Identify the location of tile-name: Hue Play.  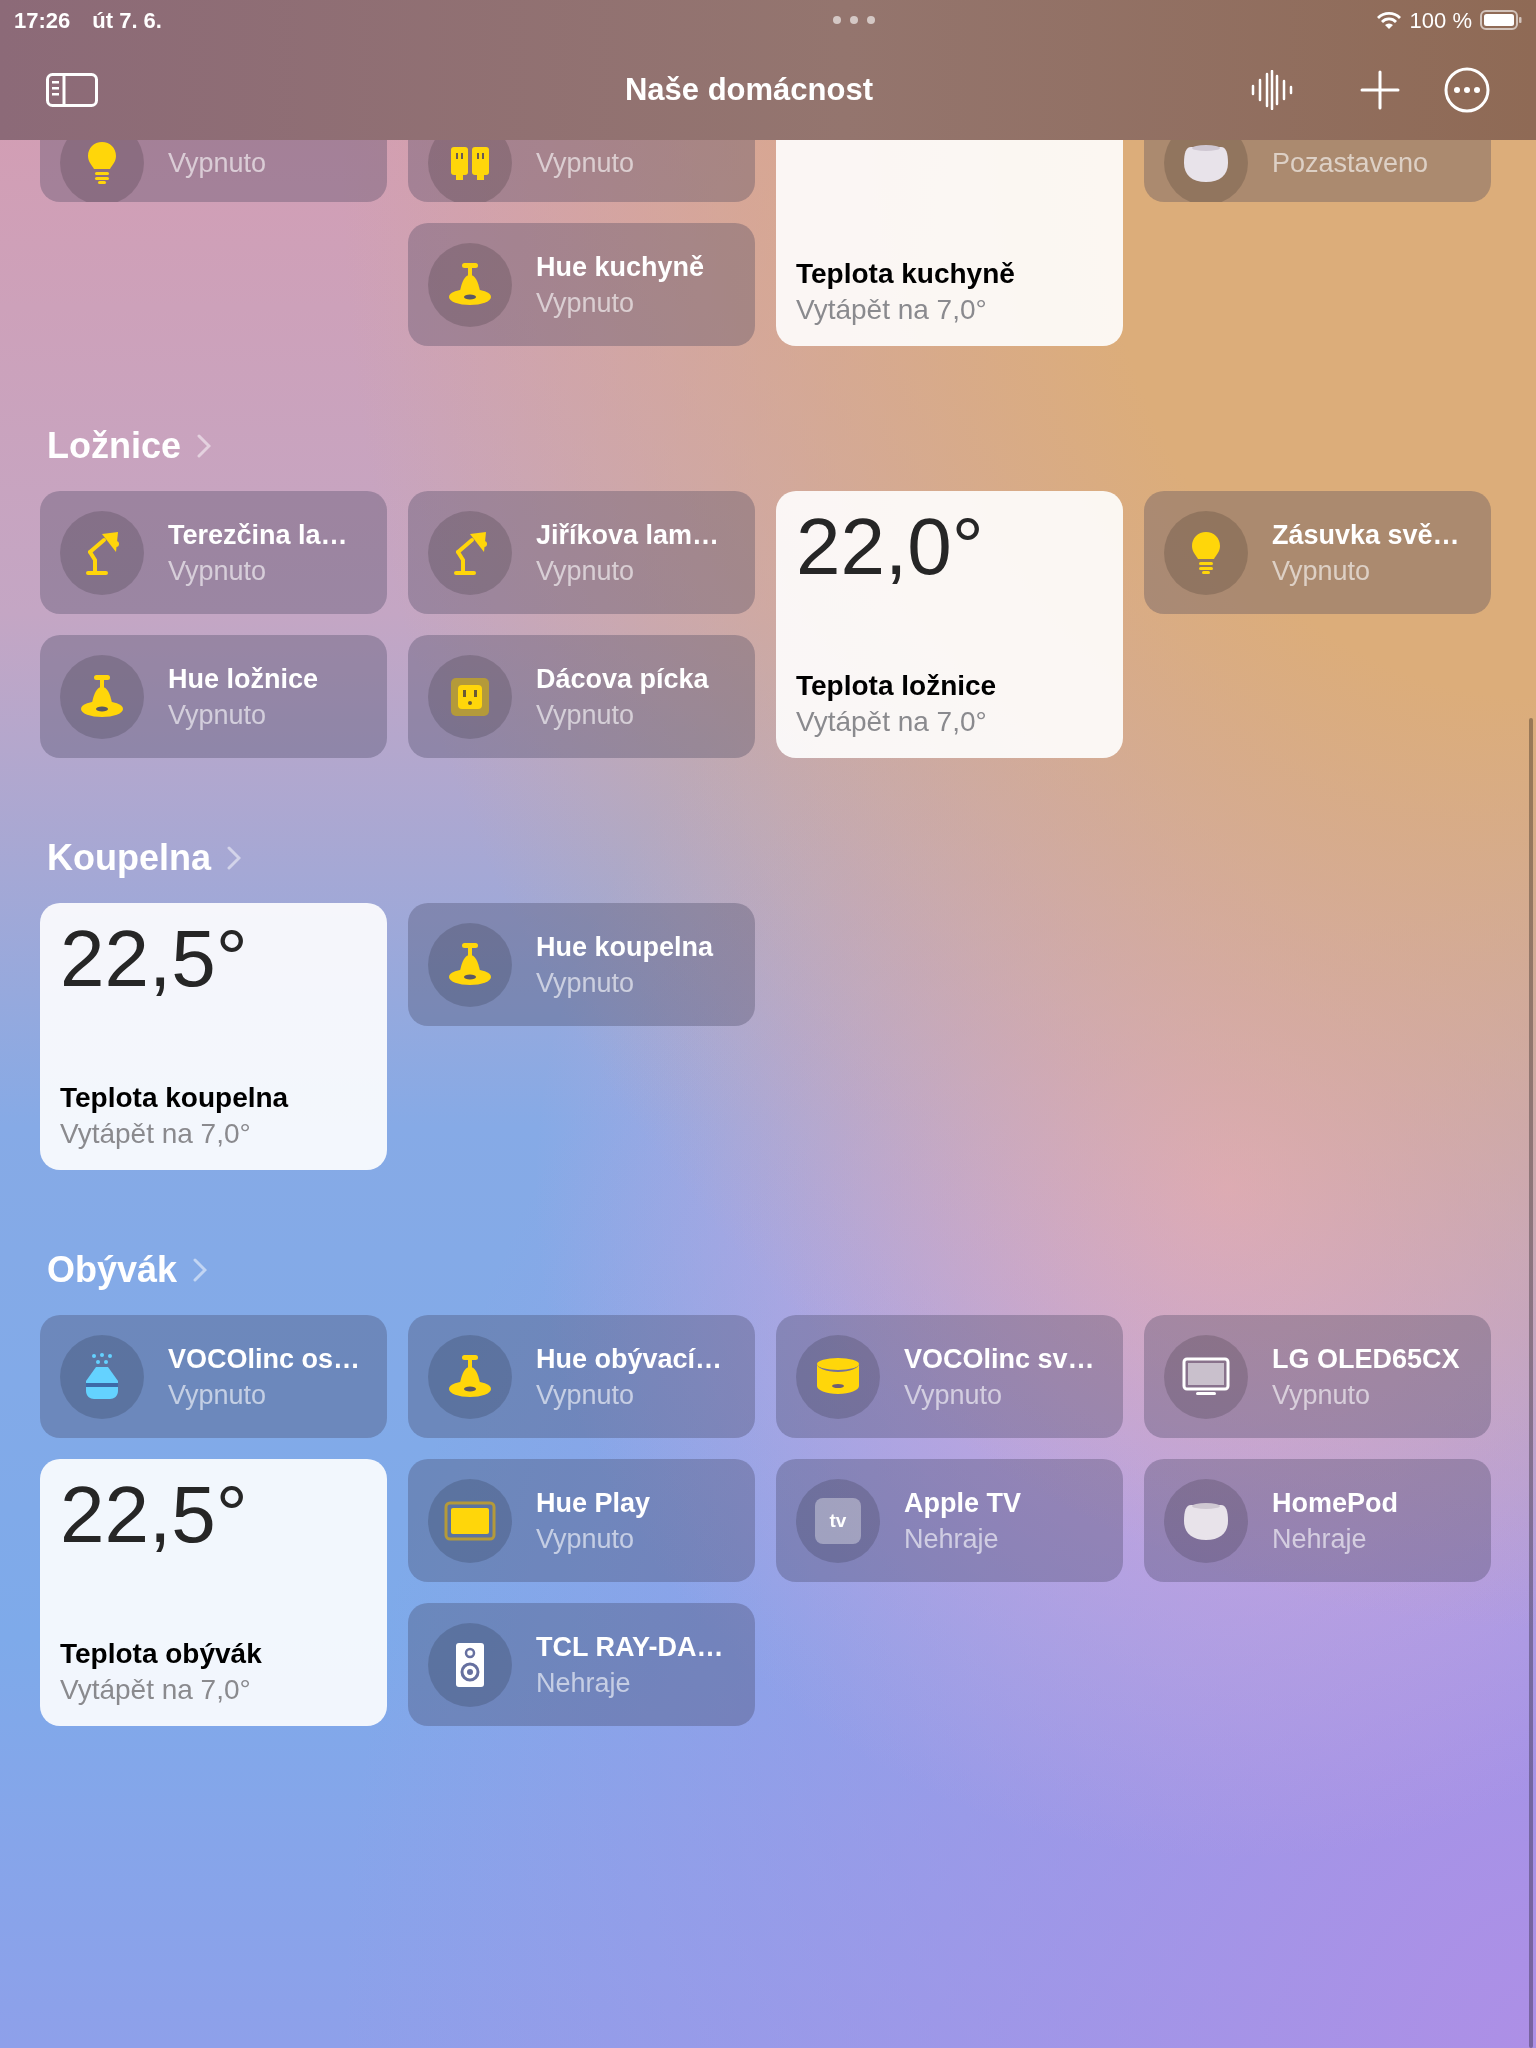
(593, 1503).